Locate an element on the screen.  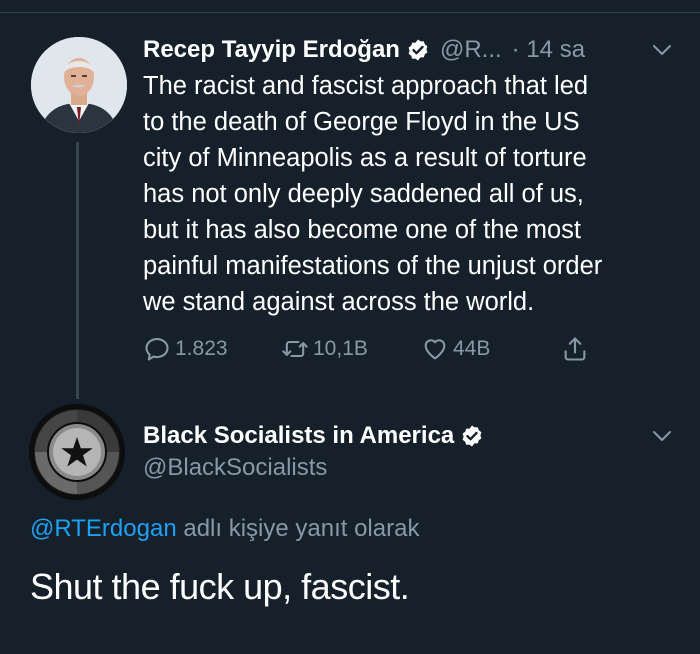
like-button: 44B is located at coordinates (455, 349).